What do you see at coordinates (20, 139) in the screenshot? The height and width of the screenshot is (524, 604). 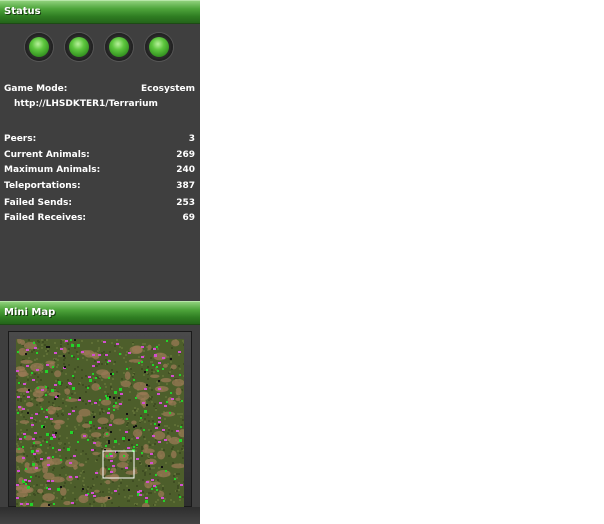 I see `stat-label: Peers:` at bounding box center [20, 139].